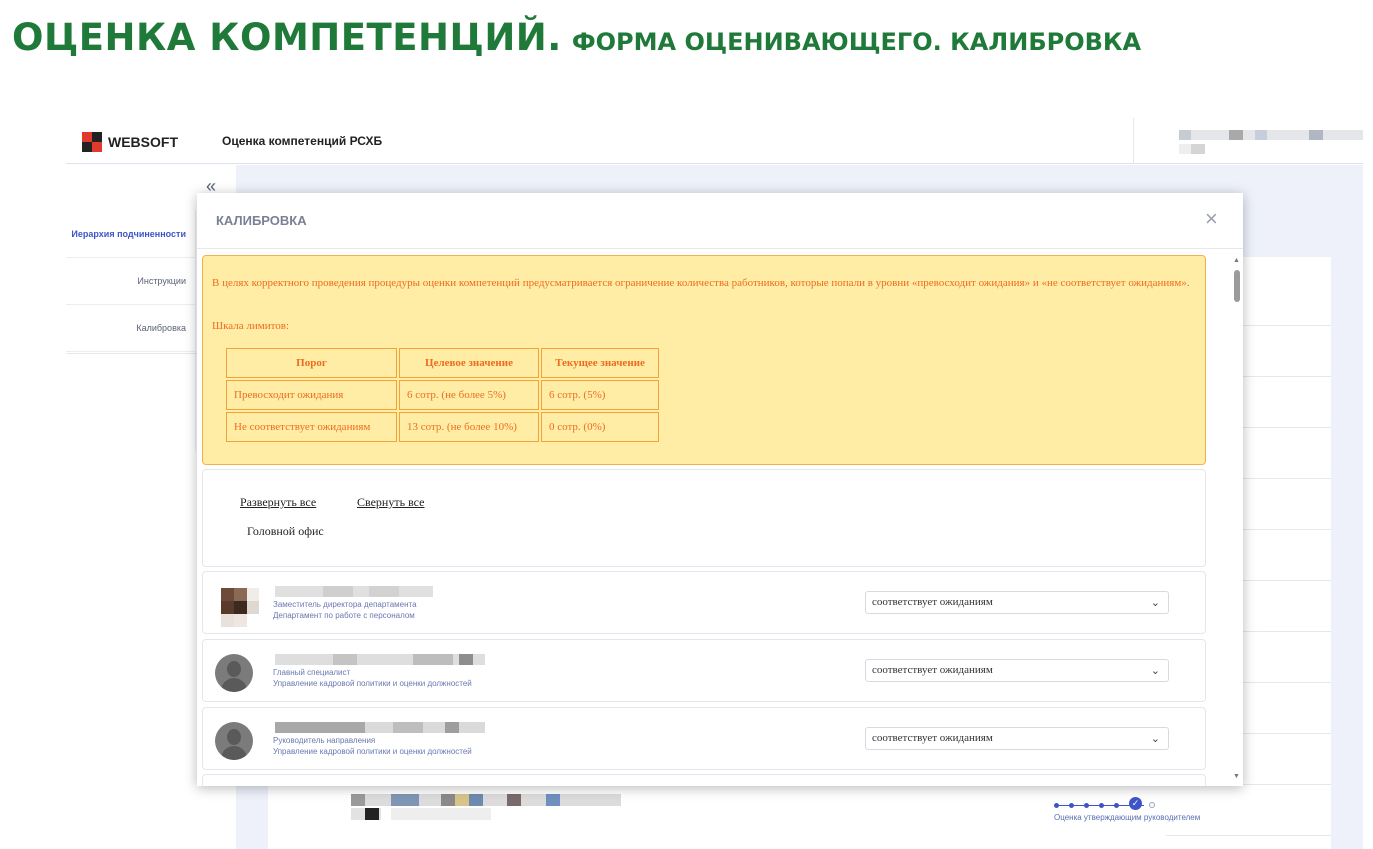 The width and height of the screenshot is (1373, 849). Describe the element at coordinates (302, 141) in the screenshot. I see `app-title: Оценка компетенций РСХБ` at that location.